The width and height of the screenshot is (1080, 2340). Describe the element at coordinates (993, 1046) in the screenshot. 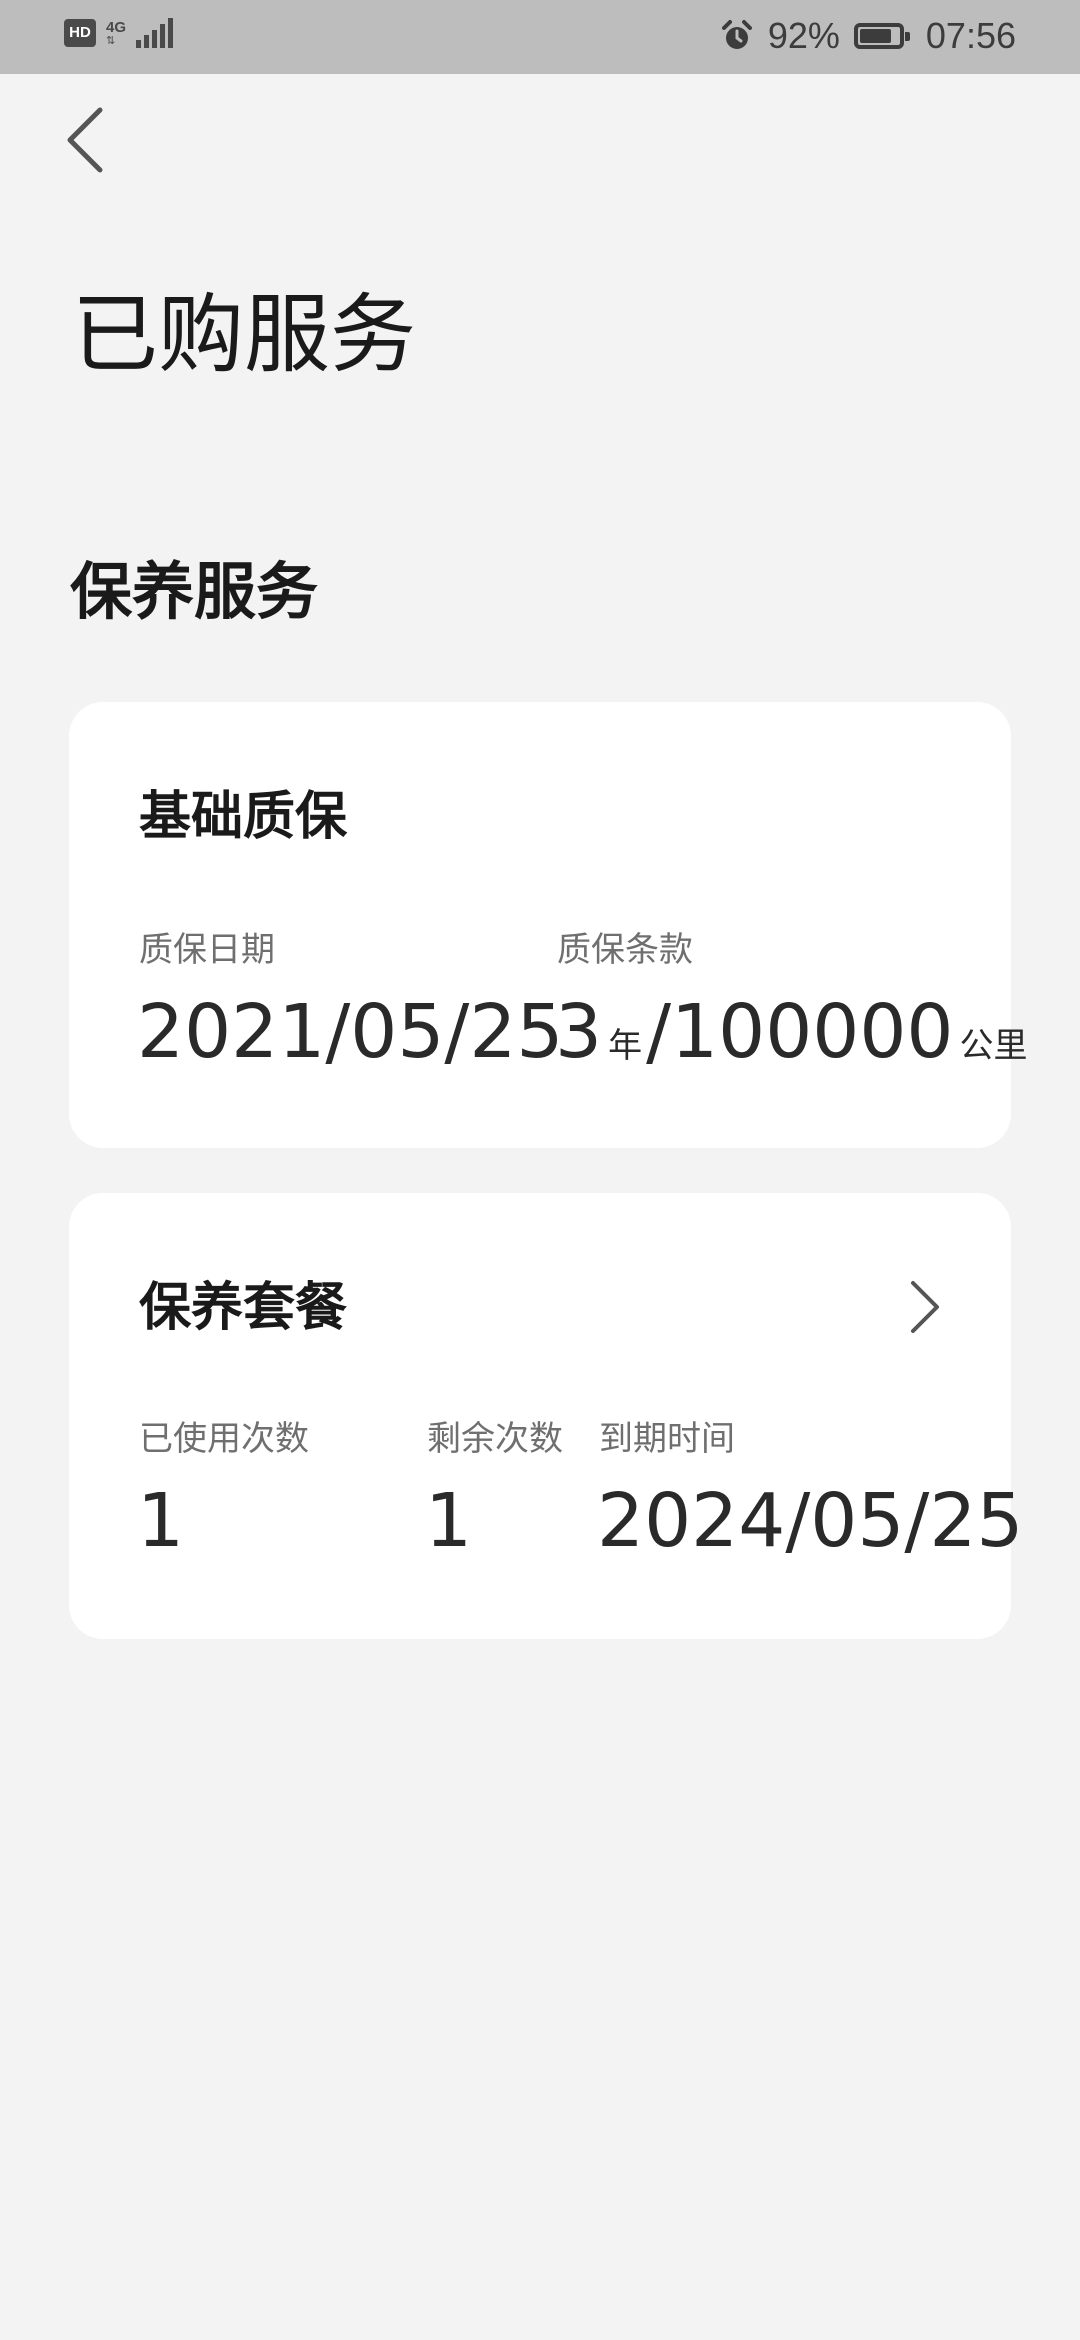

I see `warranty-terms-km-unit: 公里` at that location.